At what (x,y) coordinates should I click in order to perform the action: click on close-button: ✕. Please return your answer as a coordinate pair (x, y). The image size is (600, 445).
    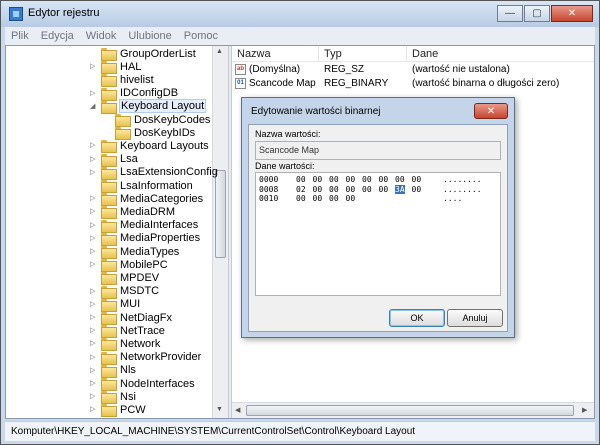
    Looking at the image, I should click on (572, 13).